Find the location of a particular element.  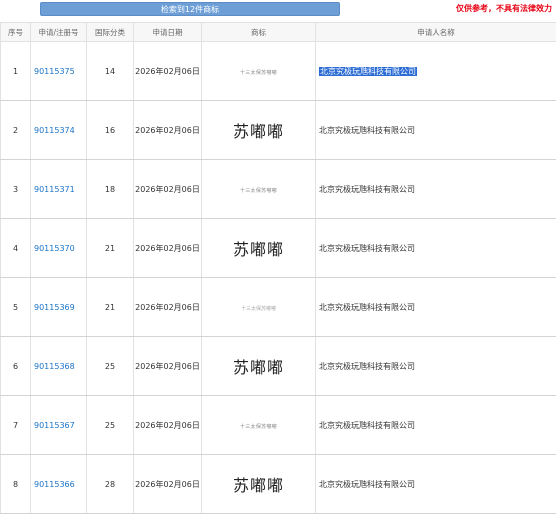

cell-reg-no: 90115375 is located at coordinates (59, 71).